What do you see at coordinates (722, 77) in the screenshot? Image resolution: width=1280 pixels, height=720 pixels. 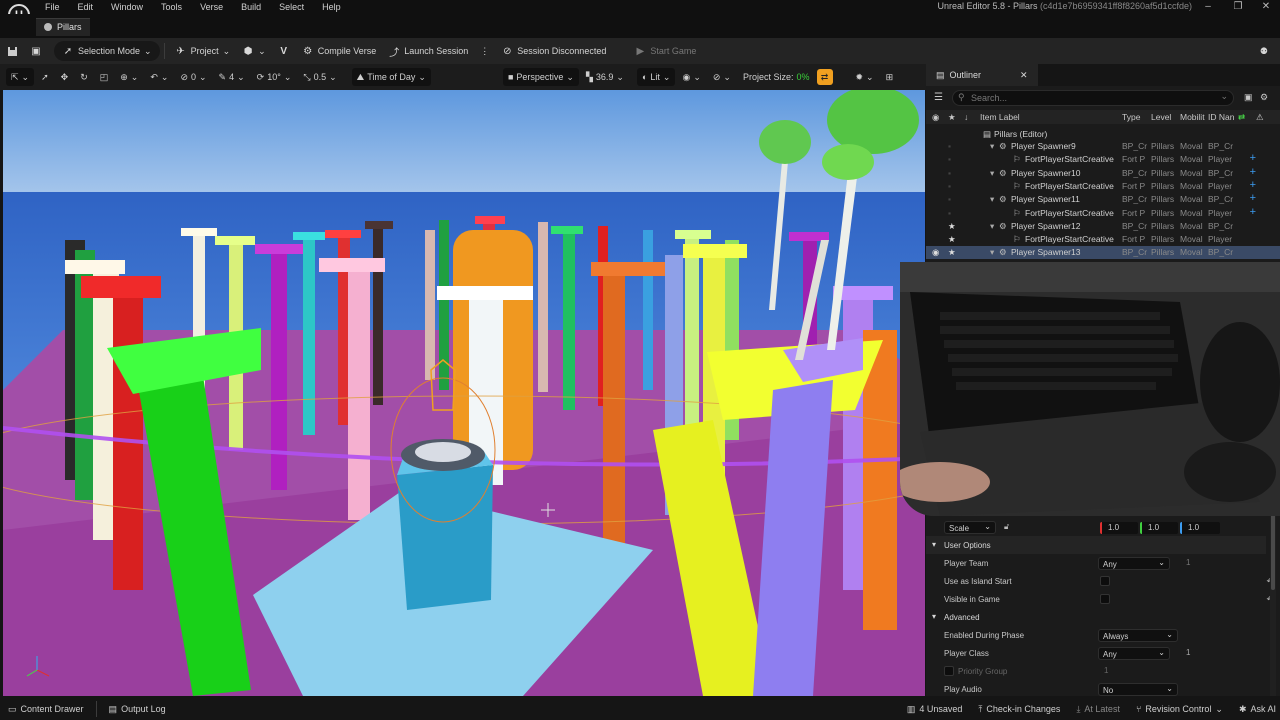 I see `realtime-dropdown: ⊘ ⌄` at bounding box center [722, 77].